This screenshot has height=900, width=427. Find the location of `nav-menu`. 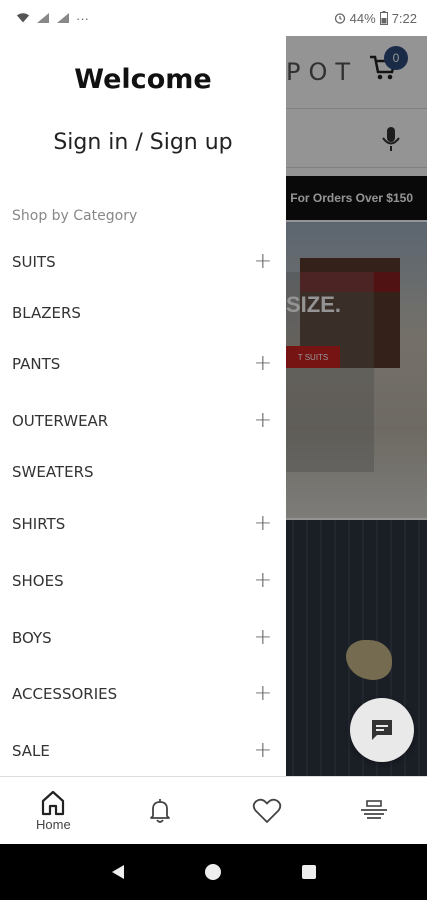

nav-menu is located at coordinates (373, 810).